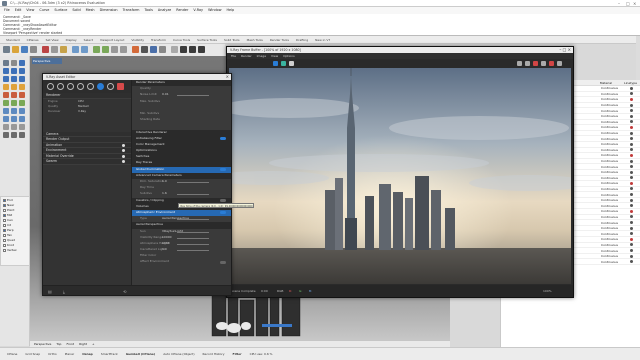  I want to click on osnap-quad: Quad, so click(16, 240).